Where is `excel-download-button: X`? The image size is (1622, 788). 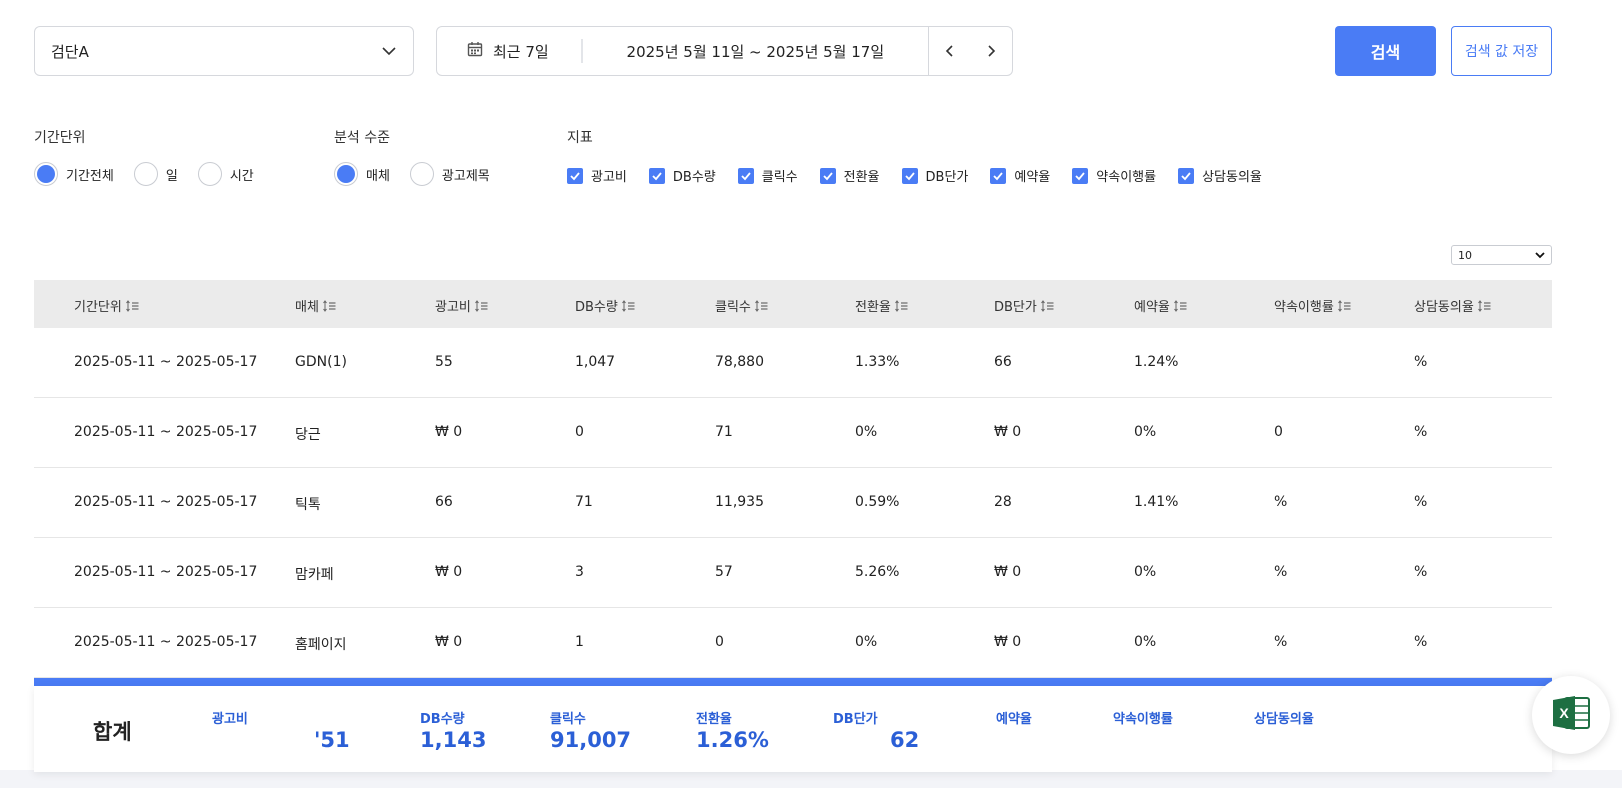
excel-download-button: X is located at coordinates (1571, 715).